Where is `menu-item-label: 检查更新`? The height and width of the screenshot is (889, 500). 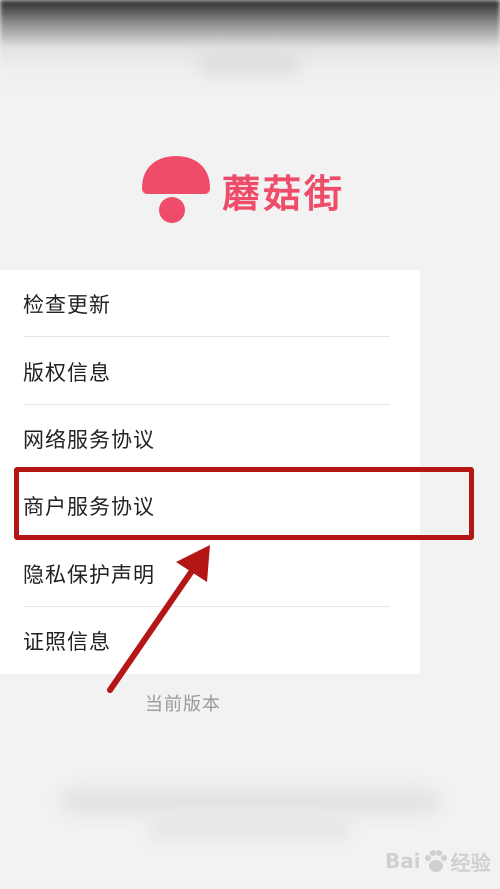
menu-item-label: 检查更新 is located at coordinates (67, 304).